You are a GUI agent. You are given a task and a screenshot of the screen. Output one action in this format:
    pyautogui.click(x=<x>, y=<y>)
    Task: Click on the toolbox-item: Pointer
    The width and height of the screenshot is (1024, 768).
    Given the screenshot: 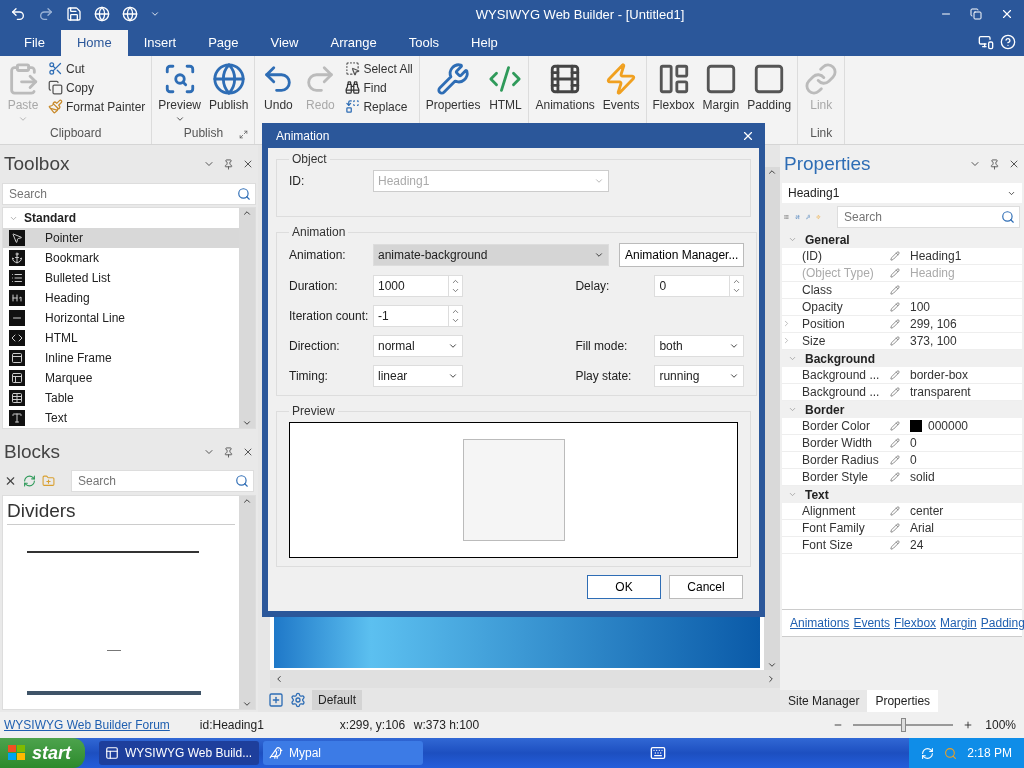 What is the action you would take?
    pyautogui.click(x=121, y=238)
    